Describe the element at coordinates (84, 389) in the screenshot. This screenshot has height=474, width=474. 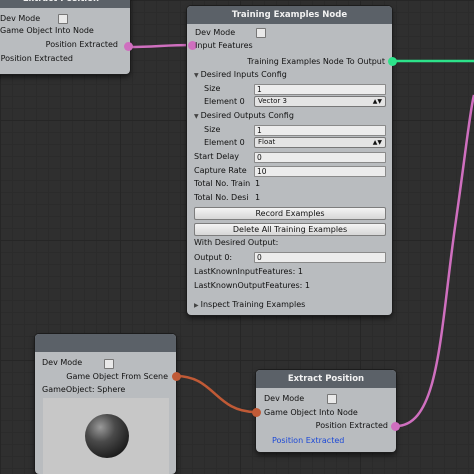
I see `game-object-label: GameObject: Sphere` at that location.